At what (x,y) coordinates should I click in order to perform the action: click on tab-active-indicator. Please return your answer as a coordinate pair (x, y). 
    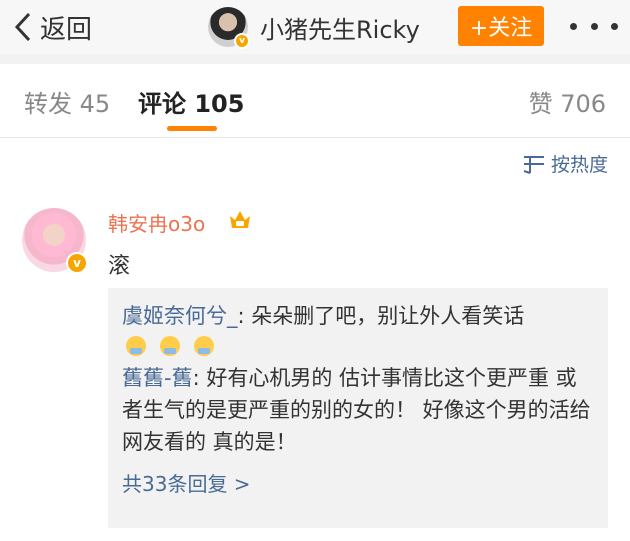
    Looking at the image, I should click on (192, 128).